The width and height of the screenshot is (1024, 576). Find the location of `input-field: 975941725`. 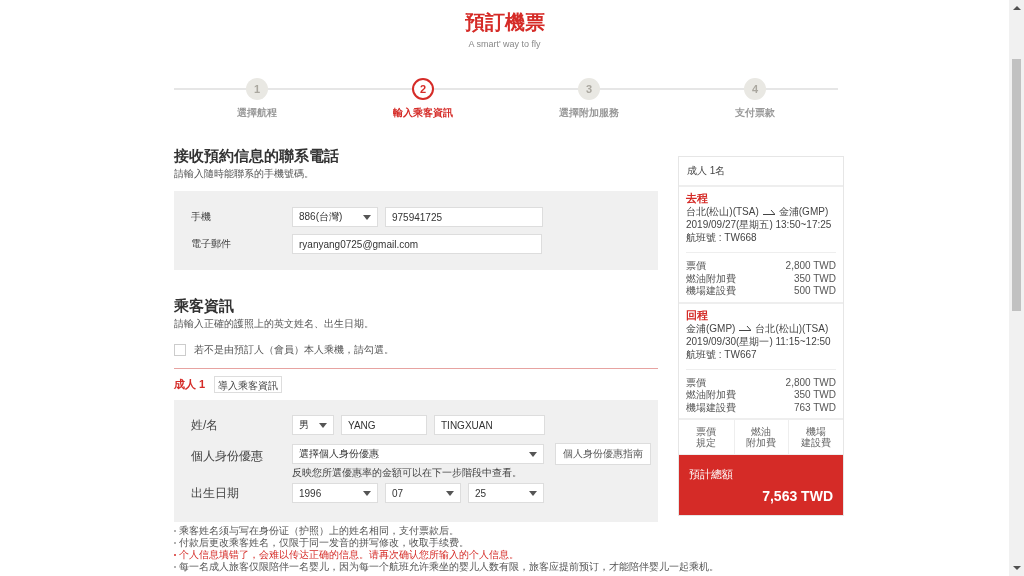

input-field: 975941725 is located at coordinates (464, 217).